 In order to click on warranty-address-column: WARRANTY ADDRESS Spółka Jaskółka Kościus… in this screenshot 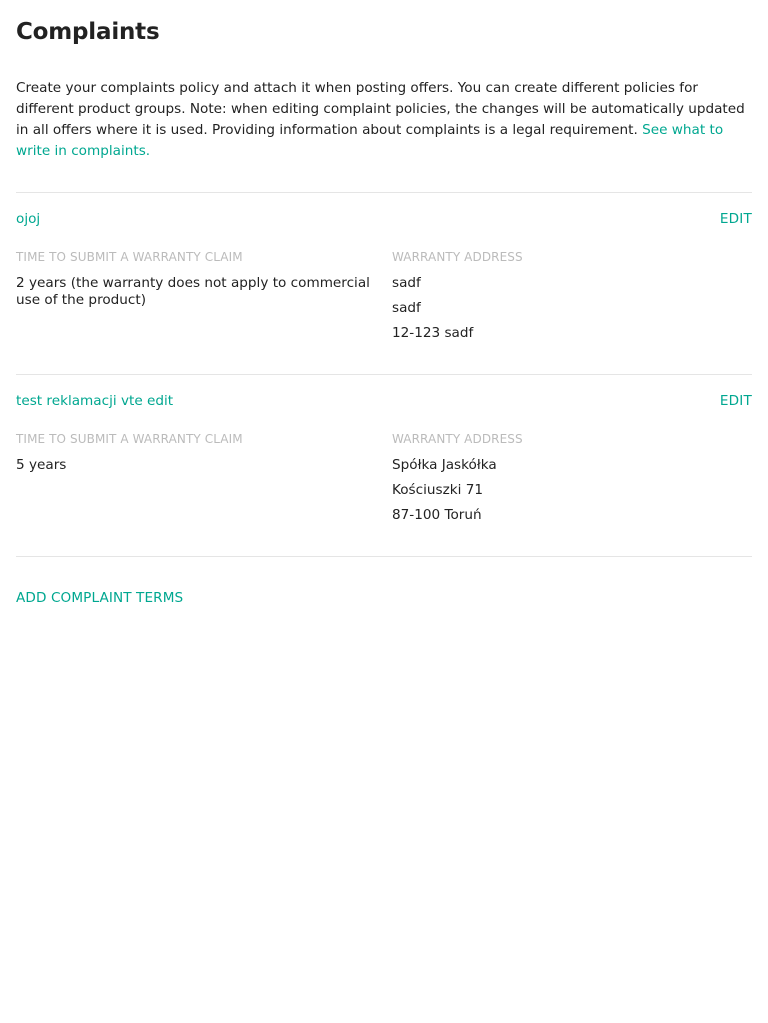, I will do `click(572, 479)`.